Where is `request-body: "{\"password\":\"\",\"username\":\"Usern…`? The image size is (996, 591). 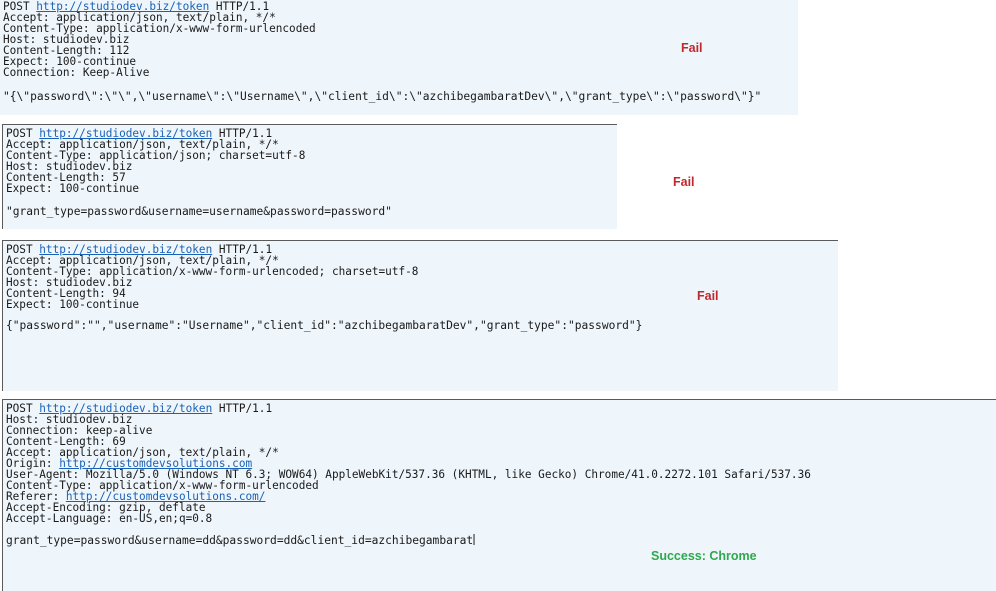
request-body: "{\"password\":\"\",\"username\":\"Usern… is located at coordinates (382, 96).